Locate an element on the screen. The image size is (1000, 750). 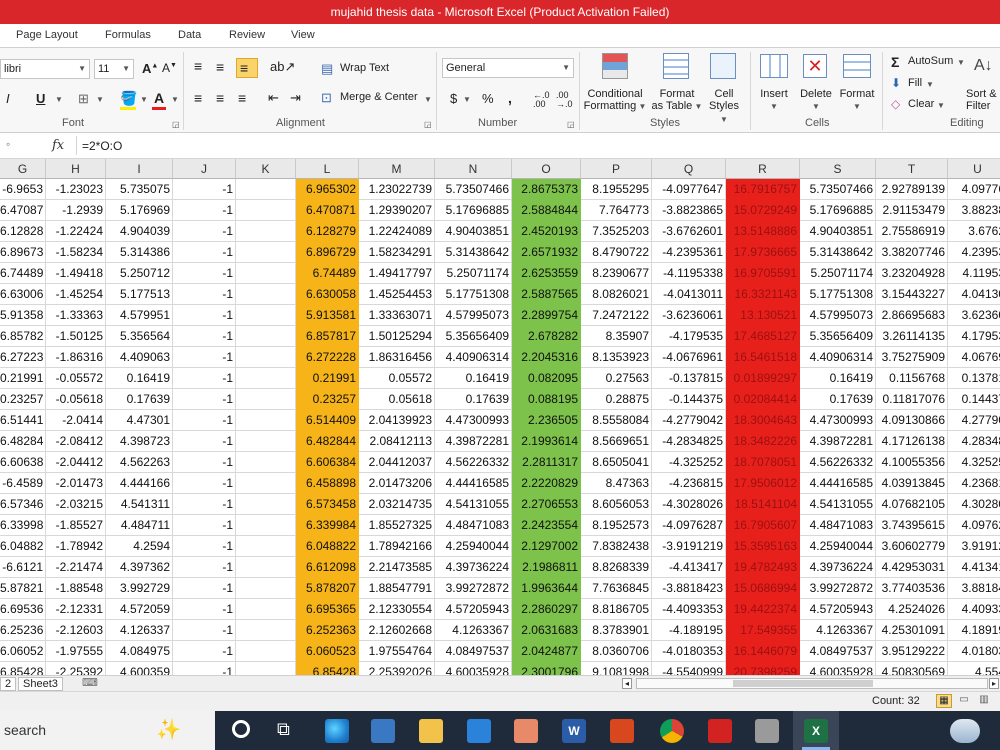
comma-button: , is located at coordinates (510, 98).